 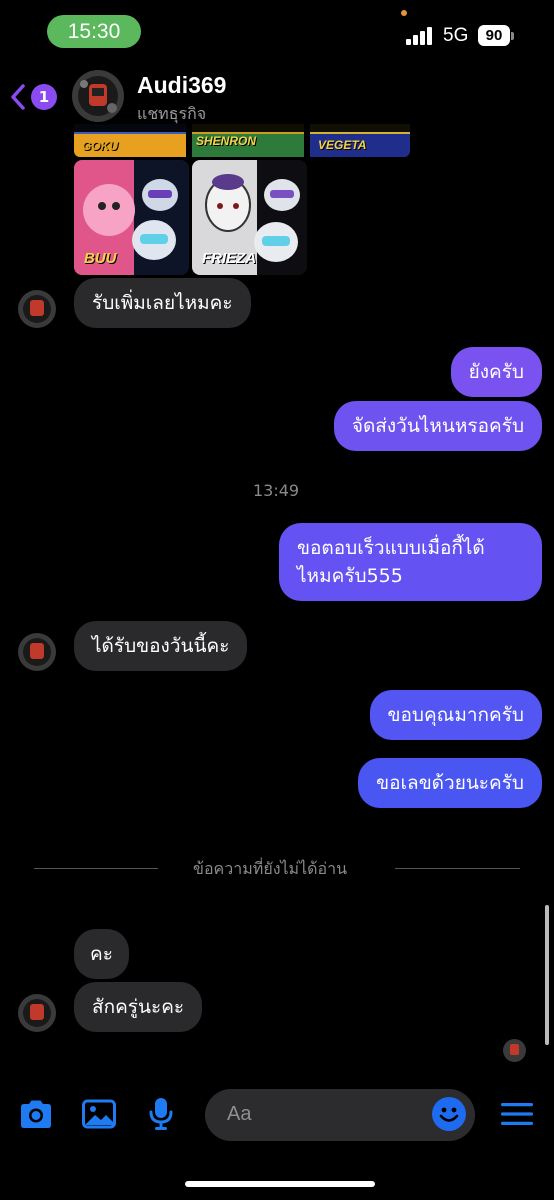 I want to click on image-attachment-buu: BUU, so click(x=131, y=217).